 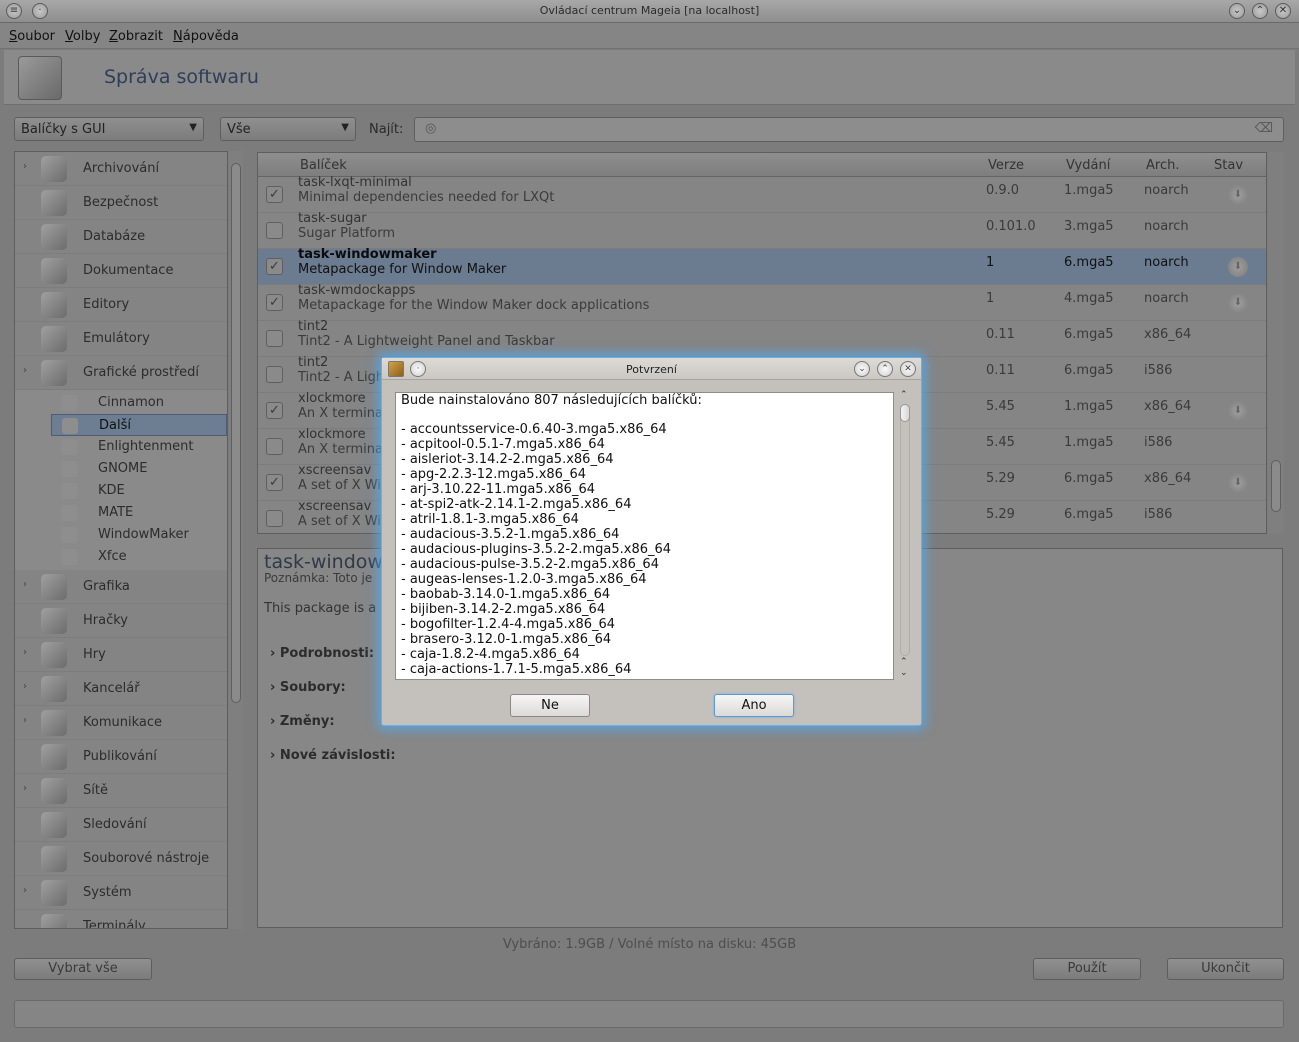 What do you see at coordinates (333, 755) in the screenshot?
I see `section-new-deps: › Nové závislosti:` at bounding box center [333, 755].